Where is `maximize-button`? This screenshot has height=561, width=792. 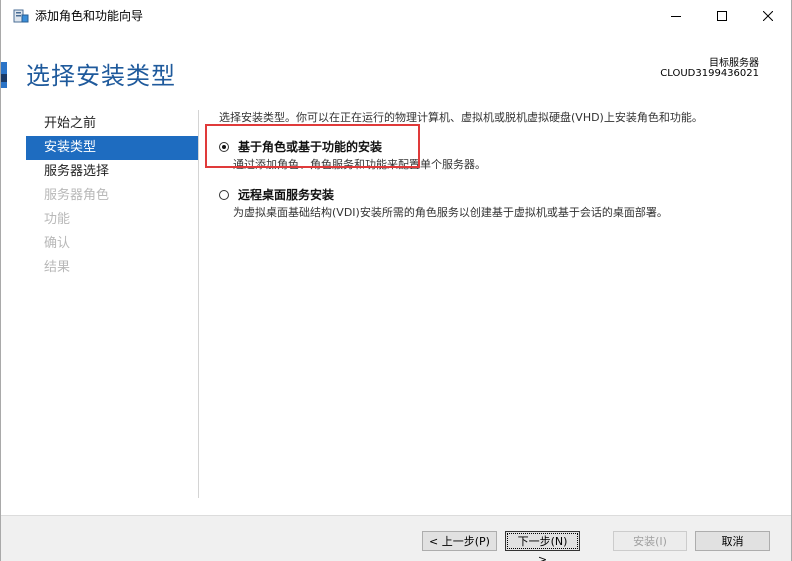 maximize-button is located at coordinates (722, 16).